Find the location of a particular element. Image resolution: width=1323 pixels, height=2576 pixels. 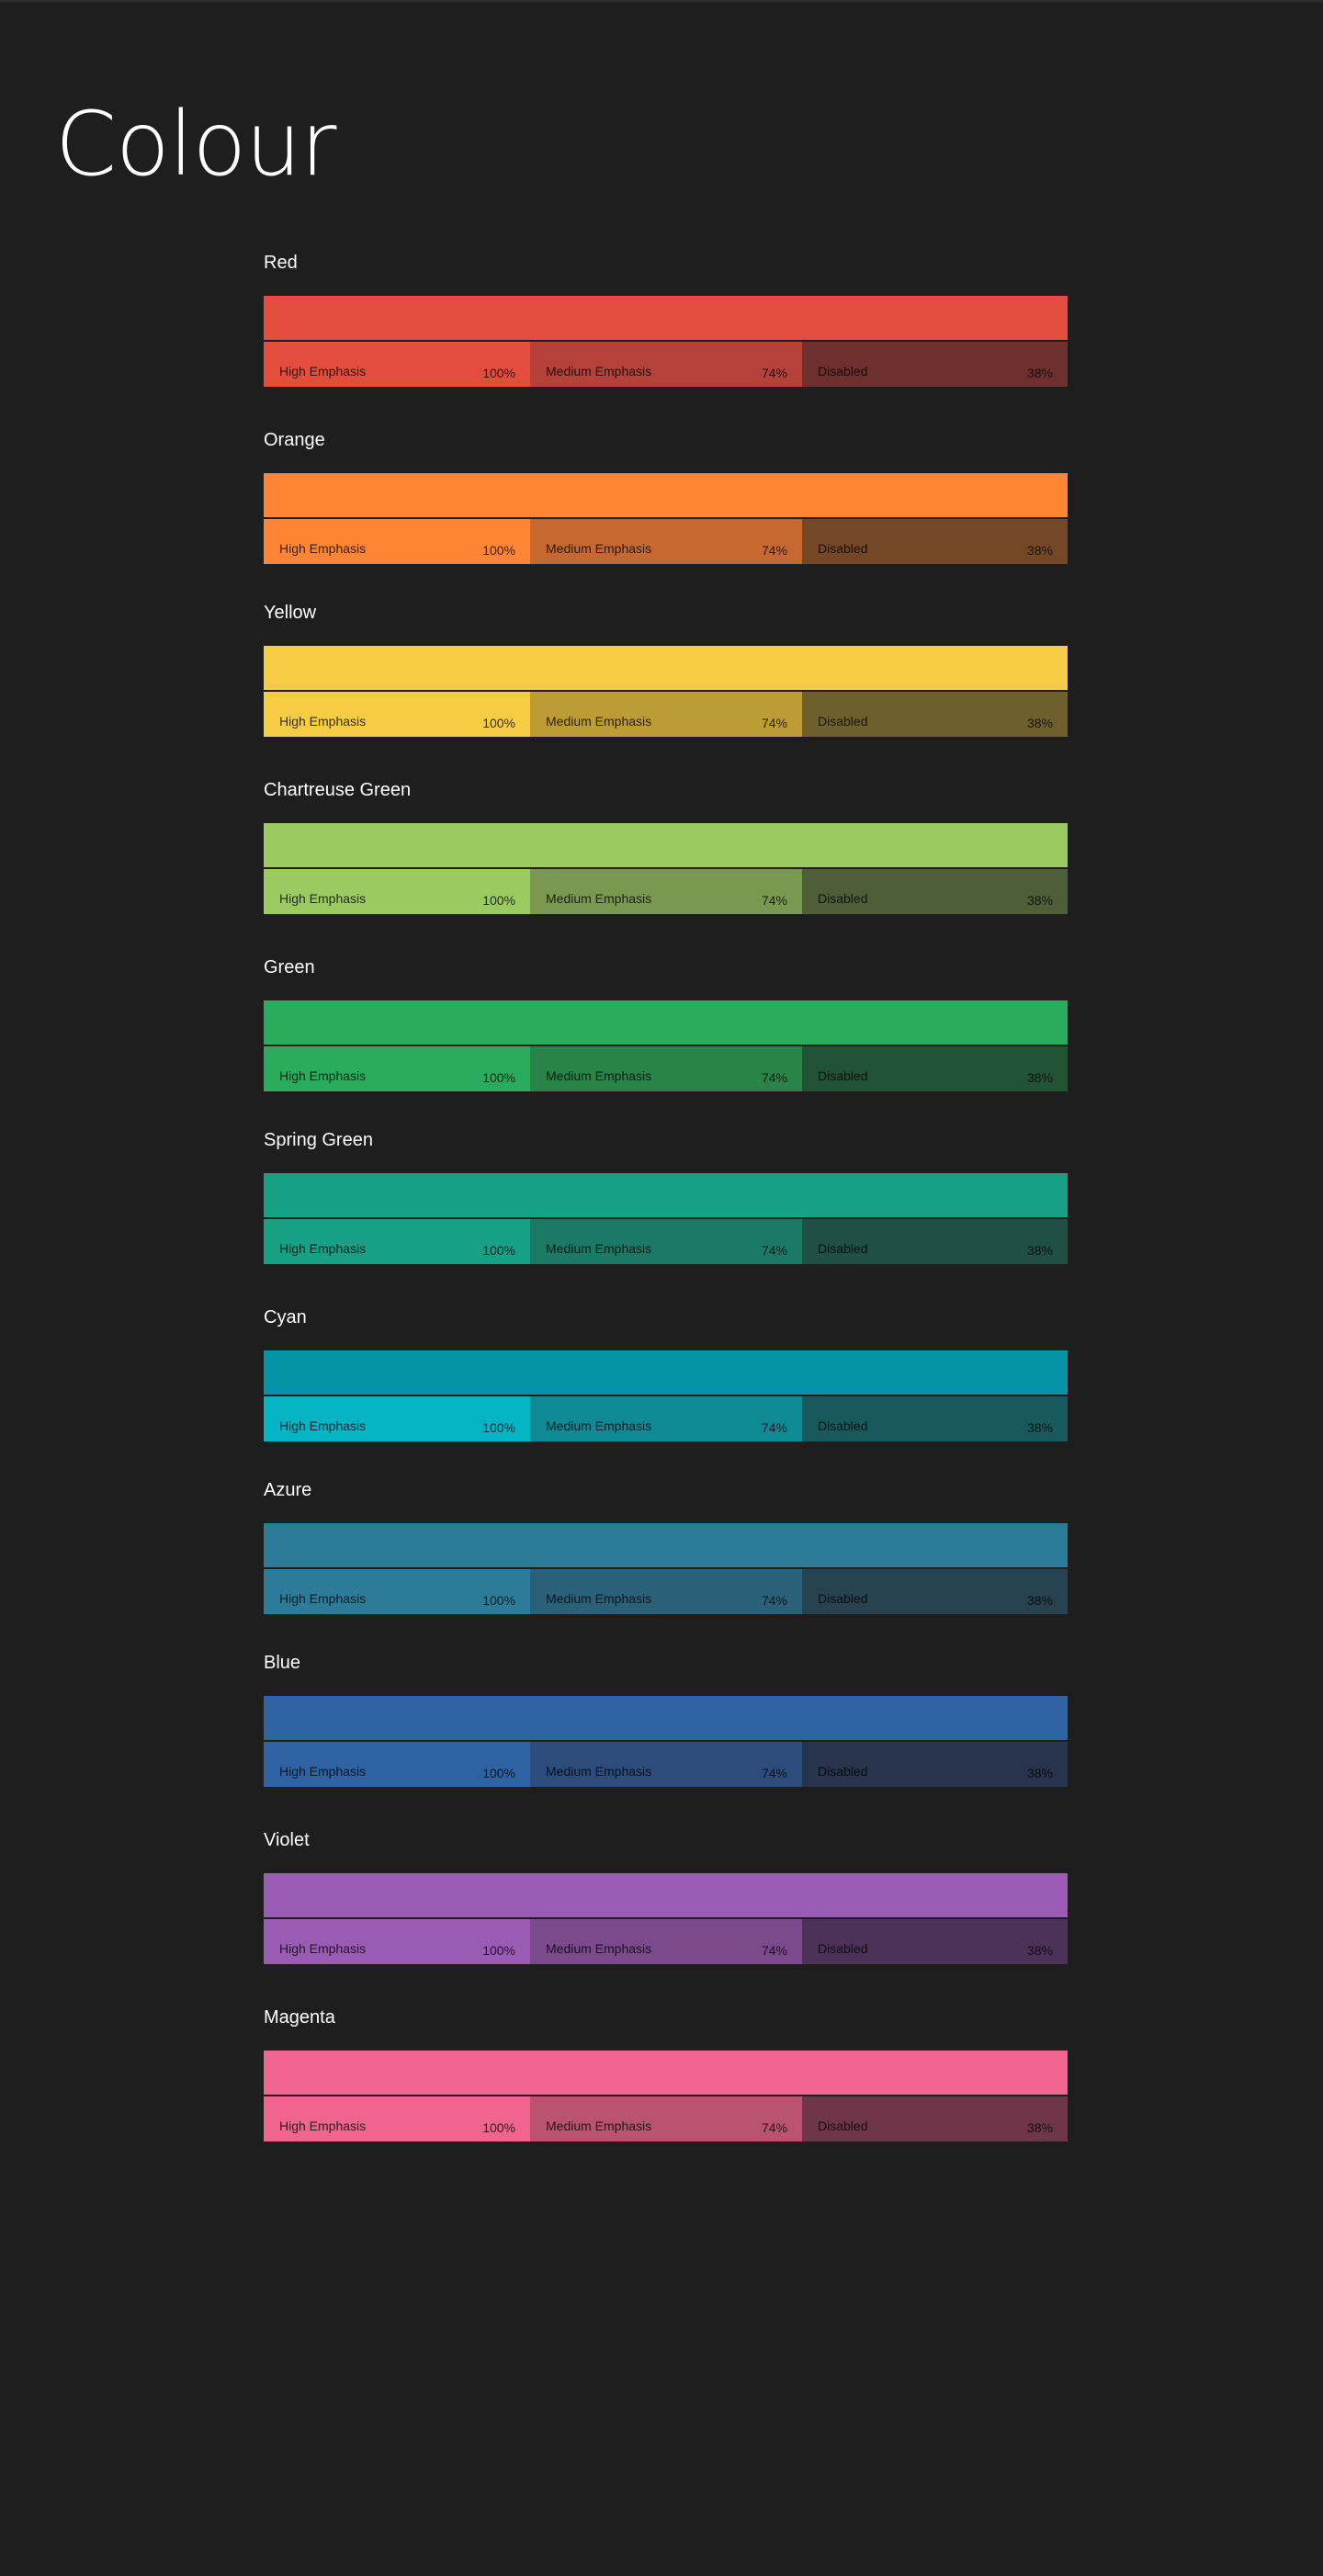

color-name: Blue is located at coordinates (282, 1663).